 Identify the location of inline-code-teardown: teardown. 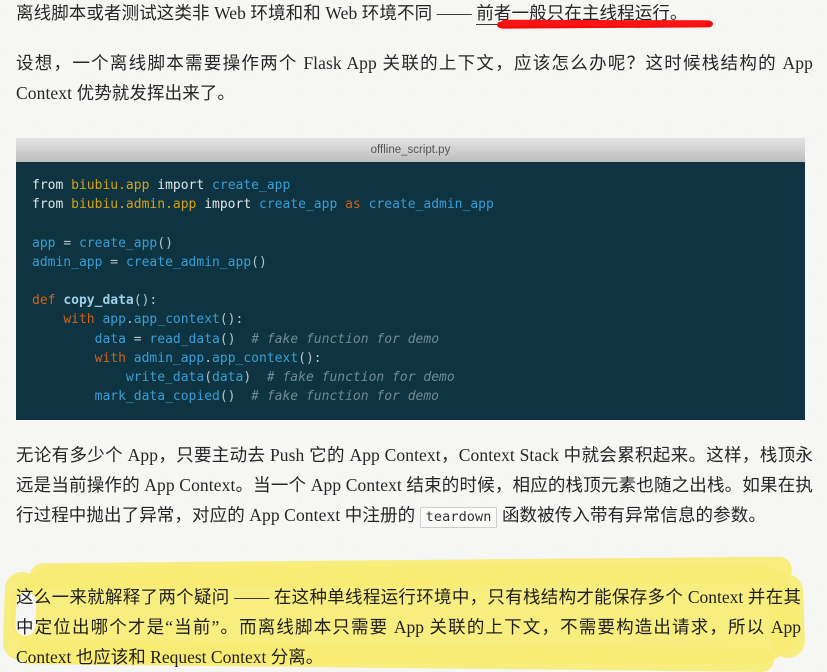
(458, 517).